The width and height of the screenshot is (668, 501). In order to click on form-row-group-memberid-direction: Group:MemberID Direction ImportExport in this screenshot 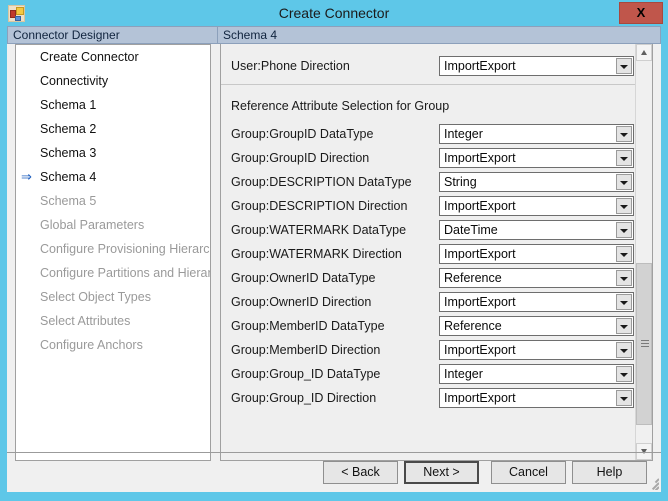, I will do `click(428, 350)`.